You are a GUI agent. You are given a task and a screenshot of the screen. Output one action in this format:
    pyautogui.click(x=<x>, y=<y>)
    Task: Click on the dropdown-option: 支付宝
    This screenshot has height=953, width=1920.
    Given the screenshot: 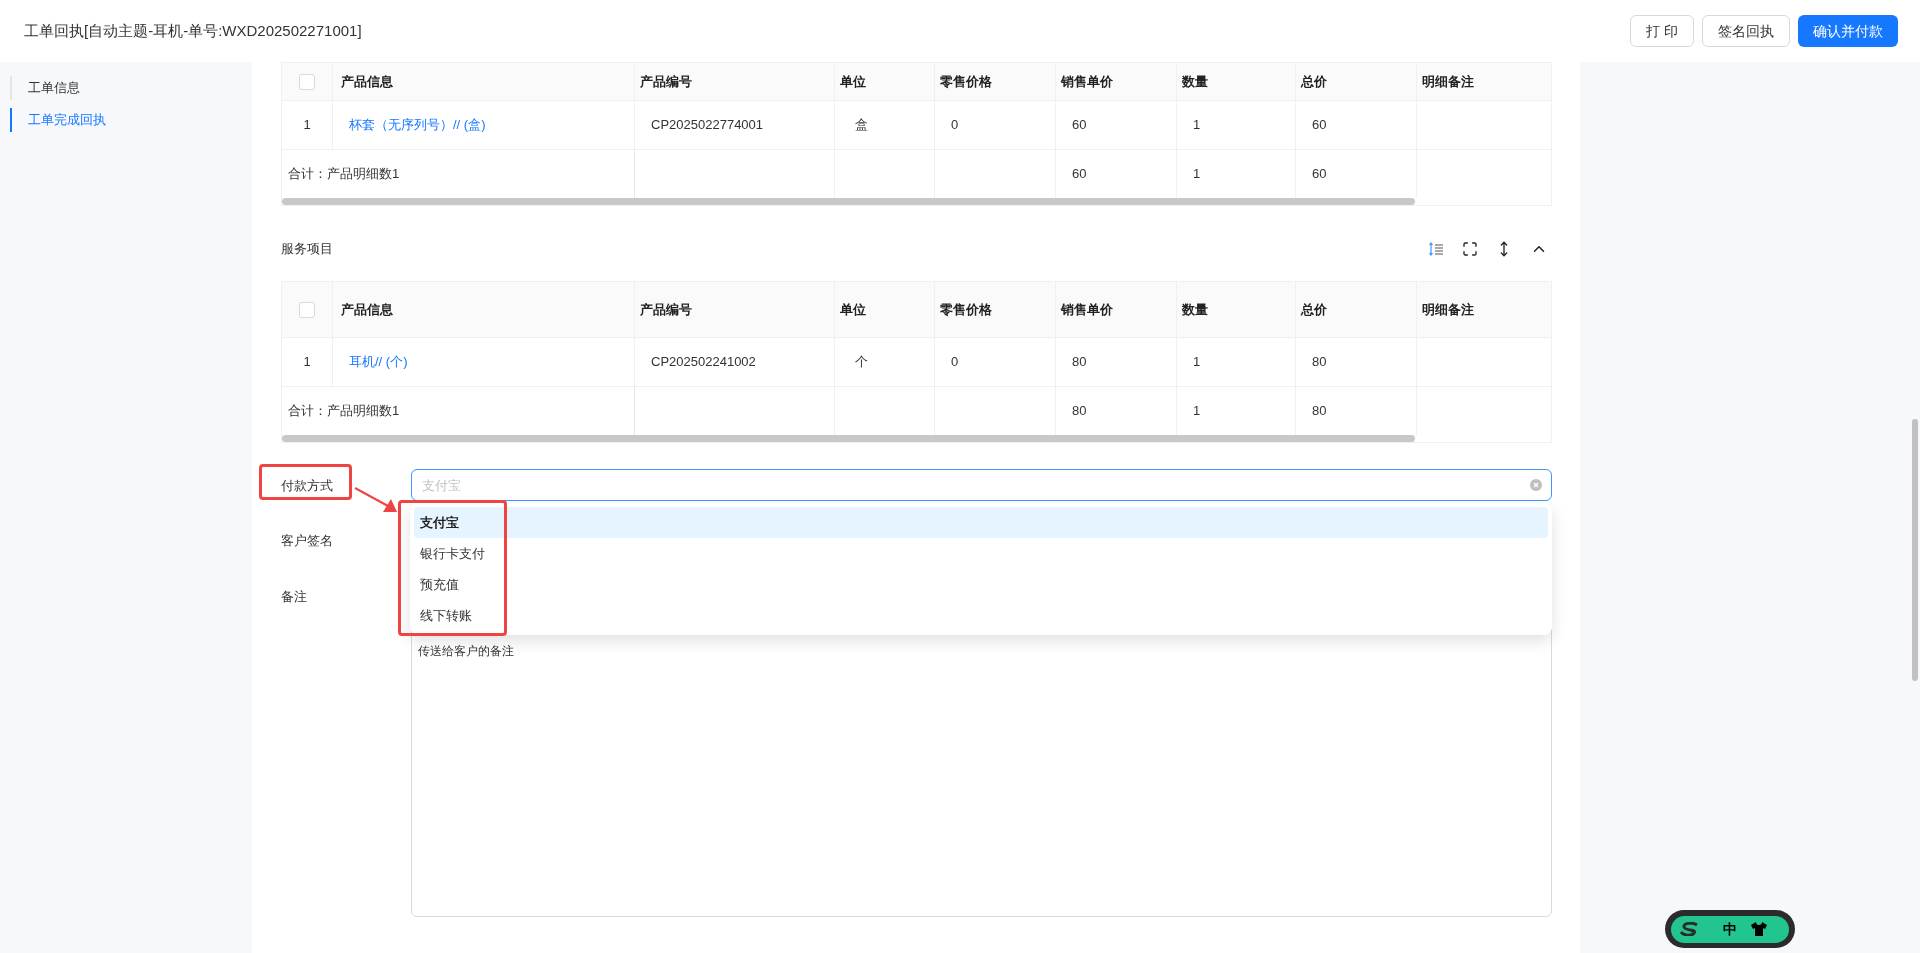 What is the action you would take?
    pyautogui.click(x=981, y=522)
    